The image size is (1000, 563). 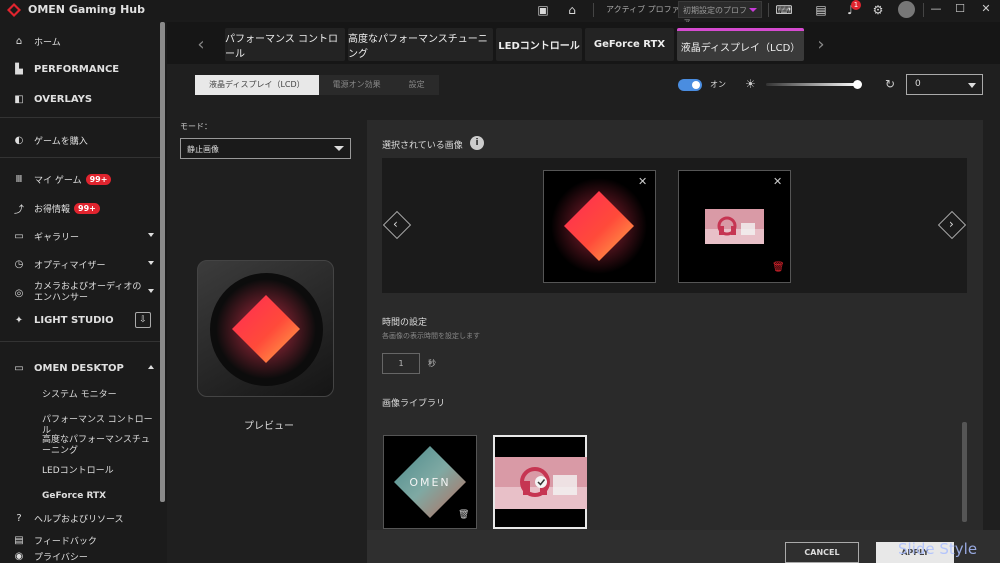 What do you see at coordinates (269, 426) in the screenshot?
I see `preview-label: プレビュー` at bounding box center [269, 426].